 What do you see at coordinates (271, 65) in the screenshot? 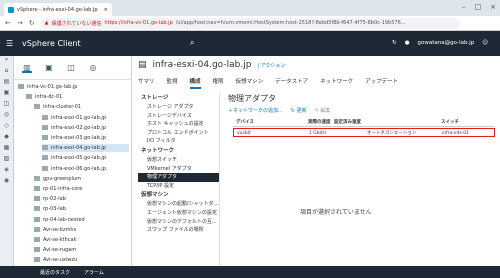
I see `actions-menu: | アクション` at bounding box center [271, 65].